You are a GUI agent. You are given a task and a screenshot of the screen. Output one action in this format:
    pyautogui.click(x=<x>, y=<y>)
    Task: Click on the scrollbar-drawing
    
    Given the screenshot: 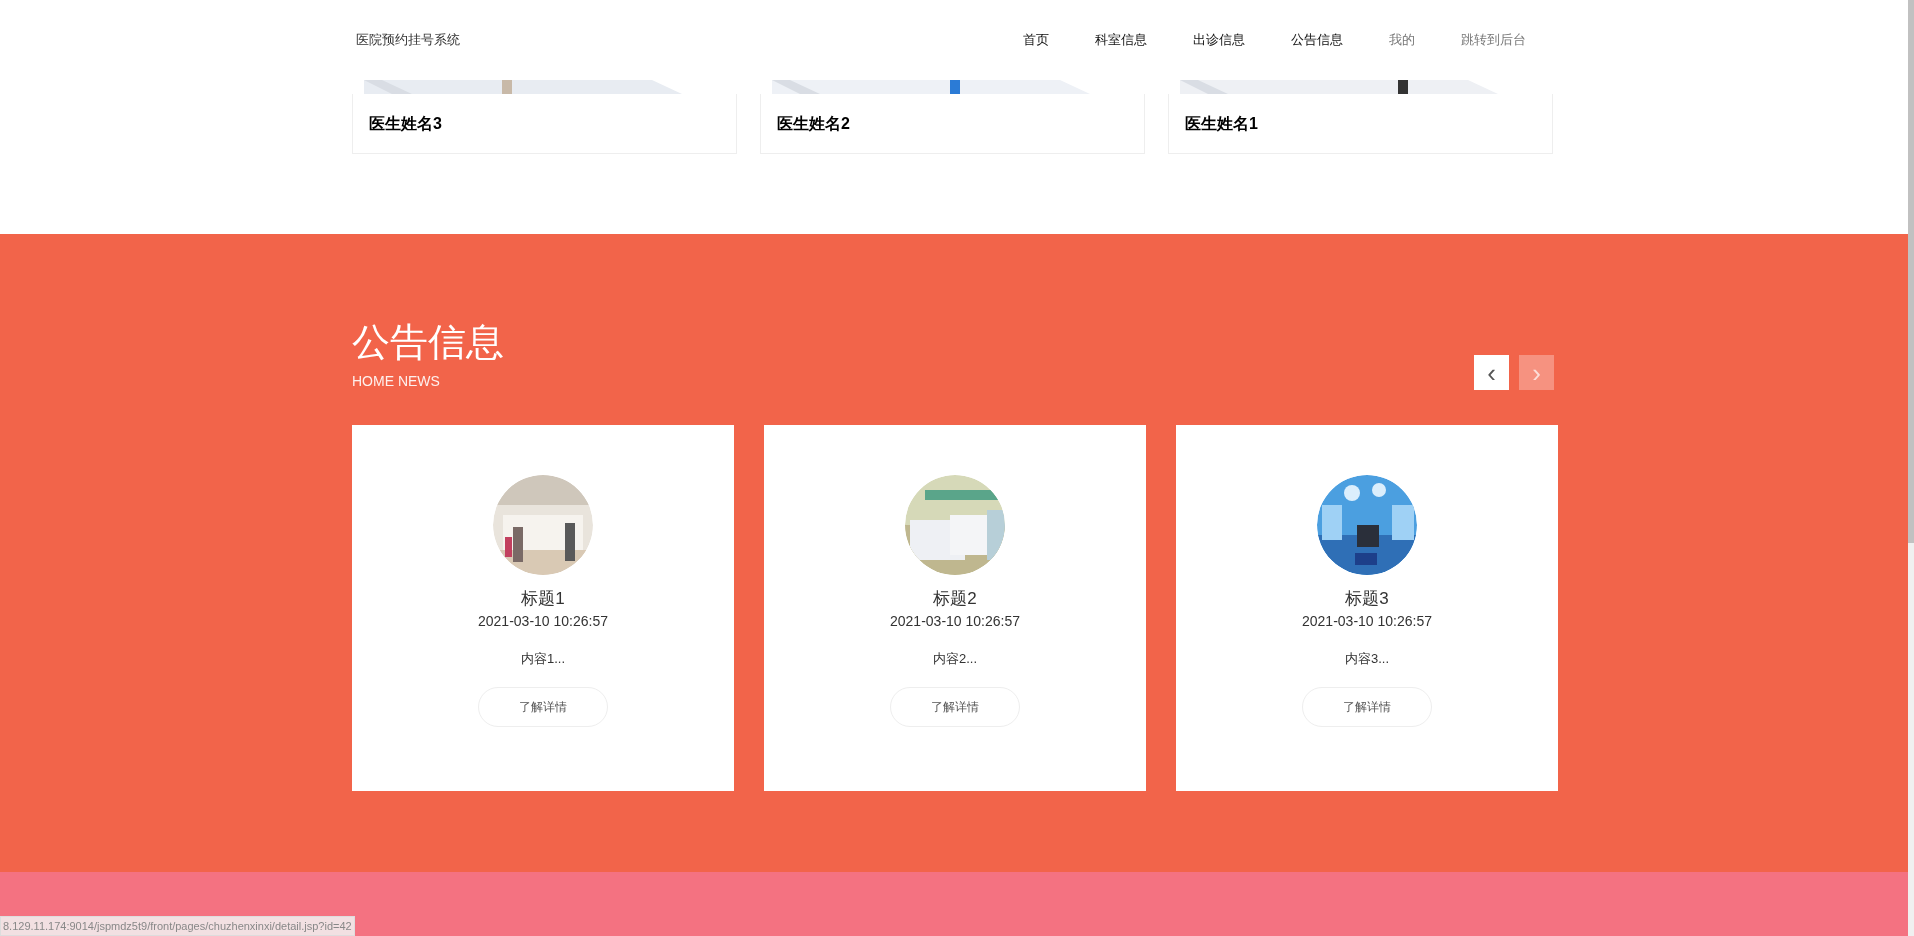 What is the action you would take?
    pyautogui.click(x=1911, y=468)
    